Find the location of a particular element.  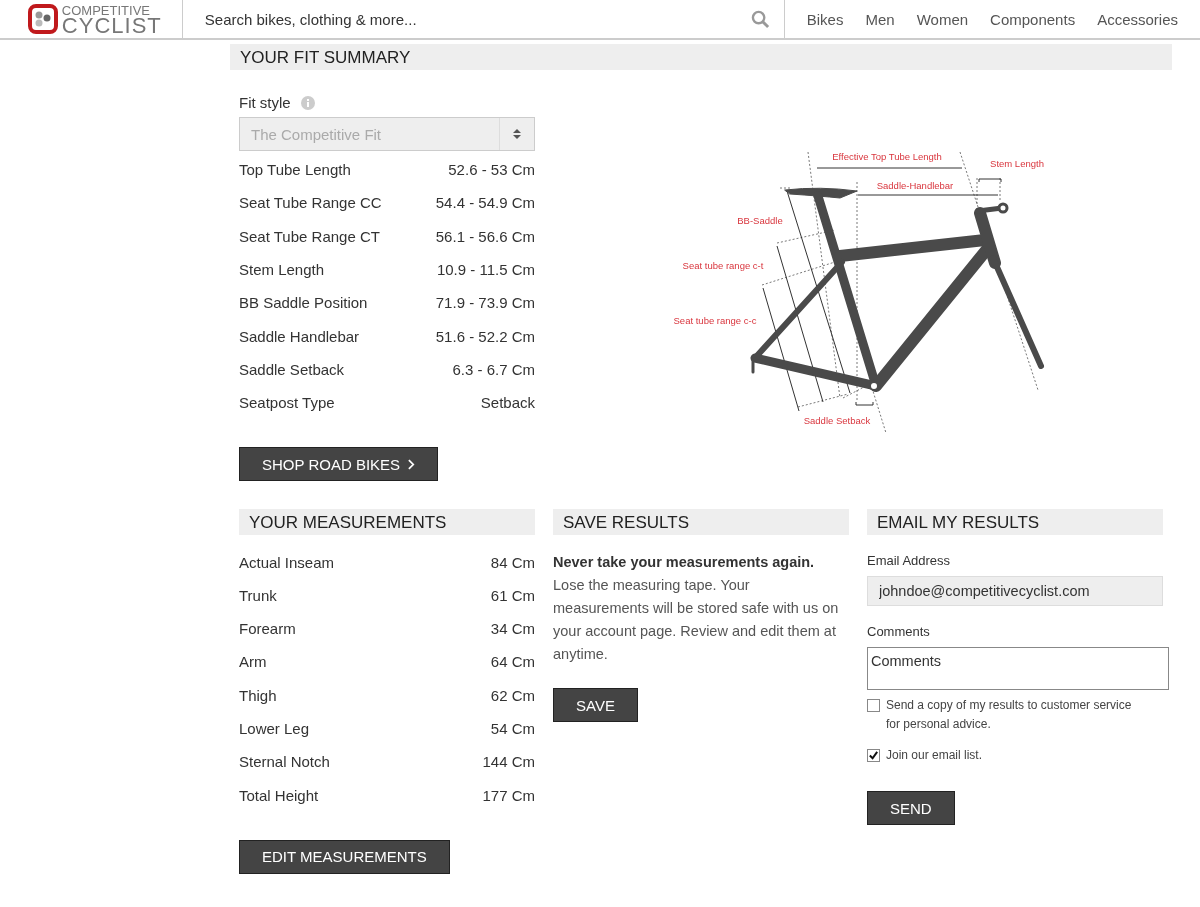

measure-value: 177 Cm is located at coordinates (508, 795).